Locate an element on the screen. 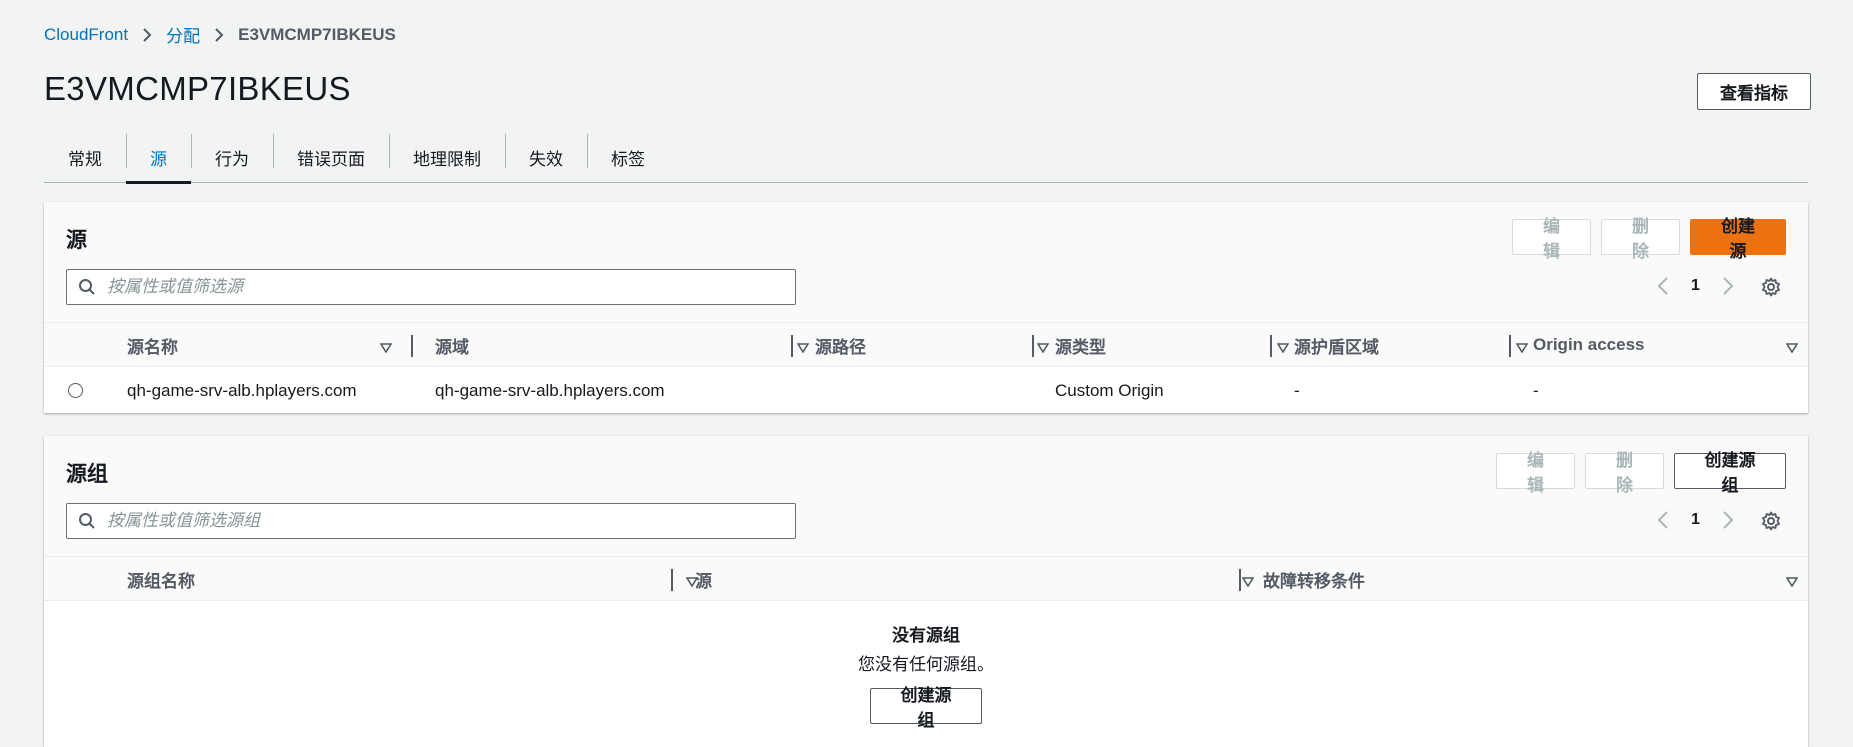 Image resolution: width=1853 pixels, height=747 pixels. origin-groups-search-input is located at coordinates (451, 521).